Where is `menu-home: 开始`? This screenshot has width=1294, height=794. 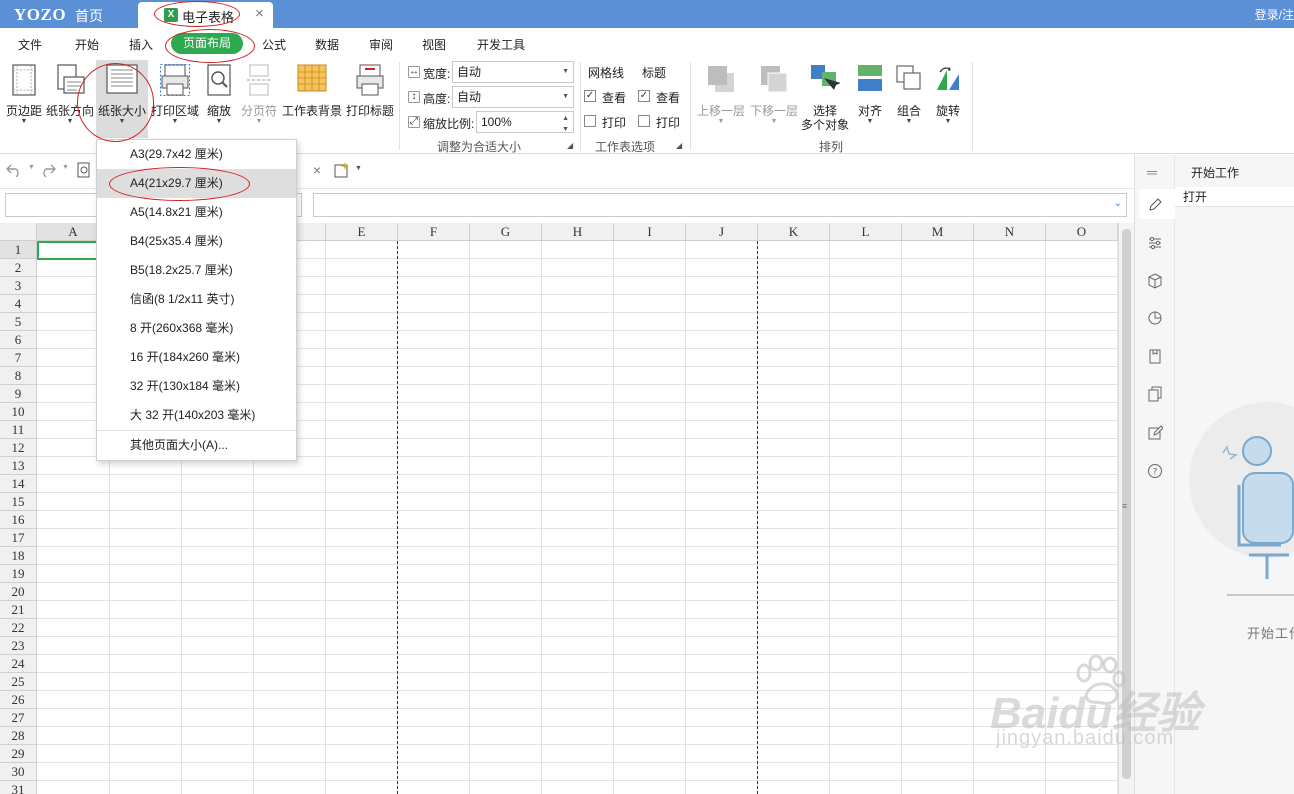 menu-home: 开始 is located at coordinates (87, 44).